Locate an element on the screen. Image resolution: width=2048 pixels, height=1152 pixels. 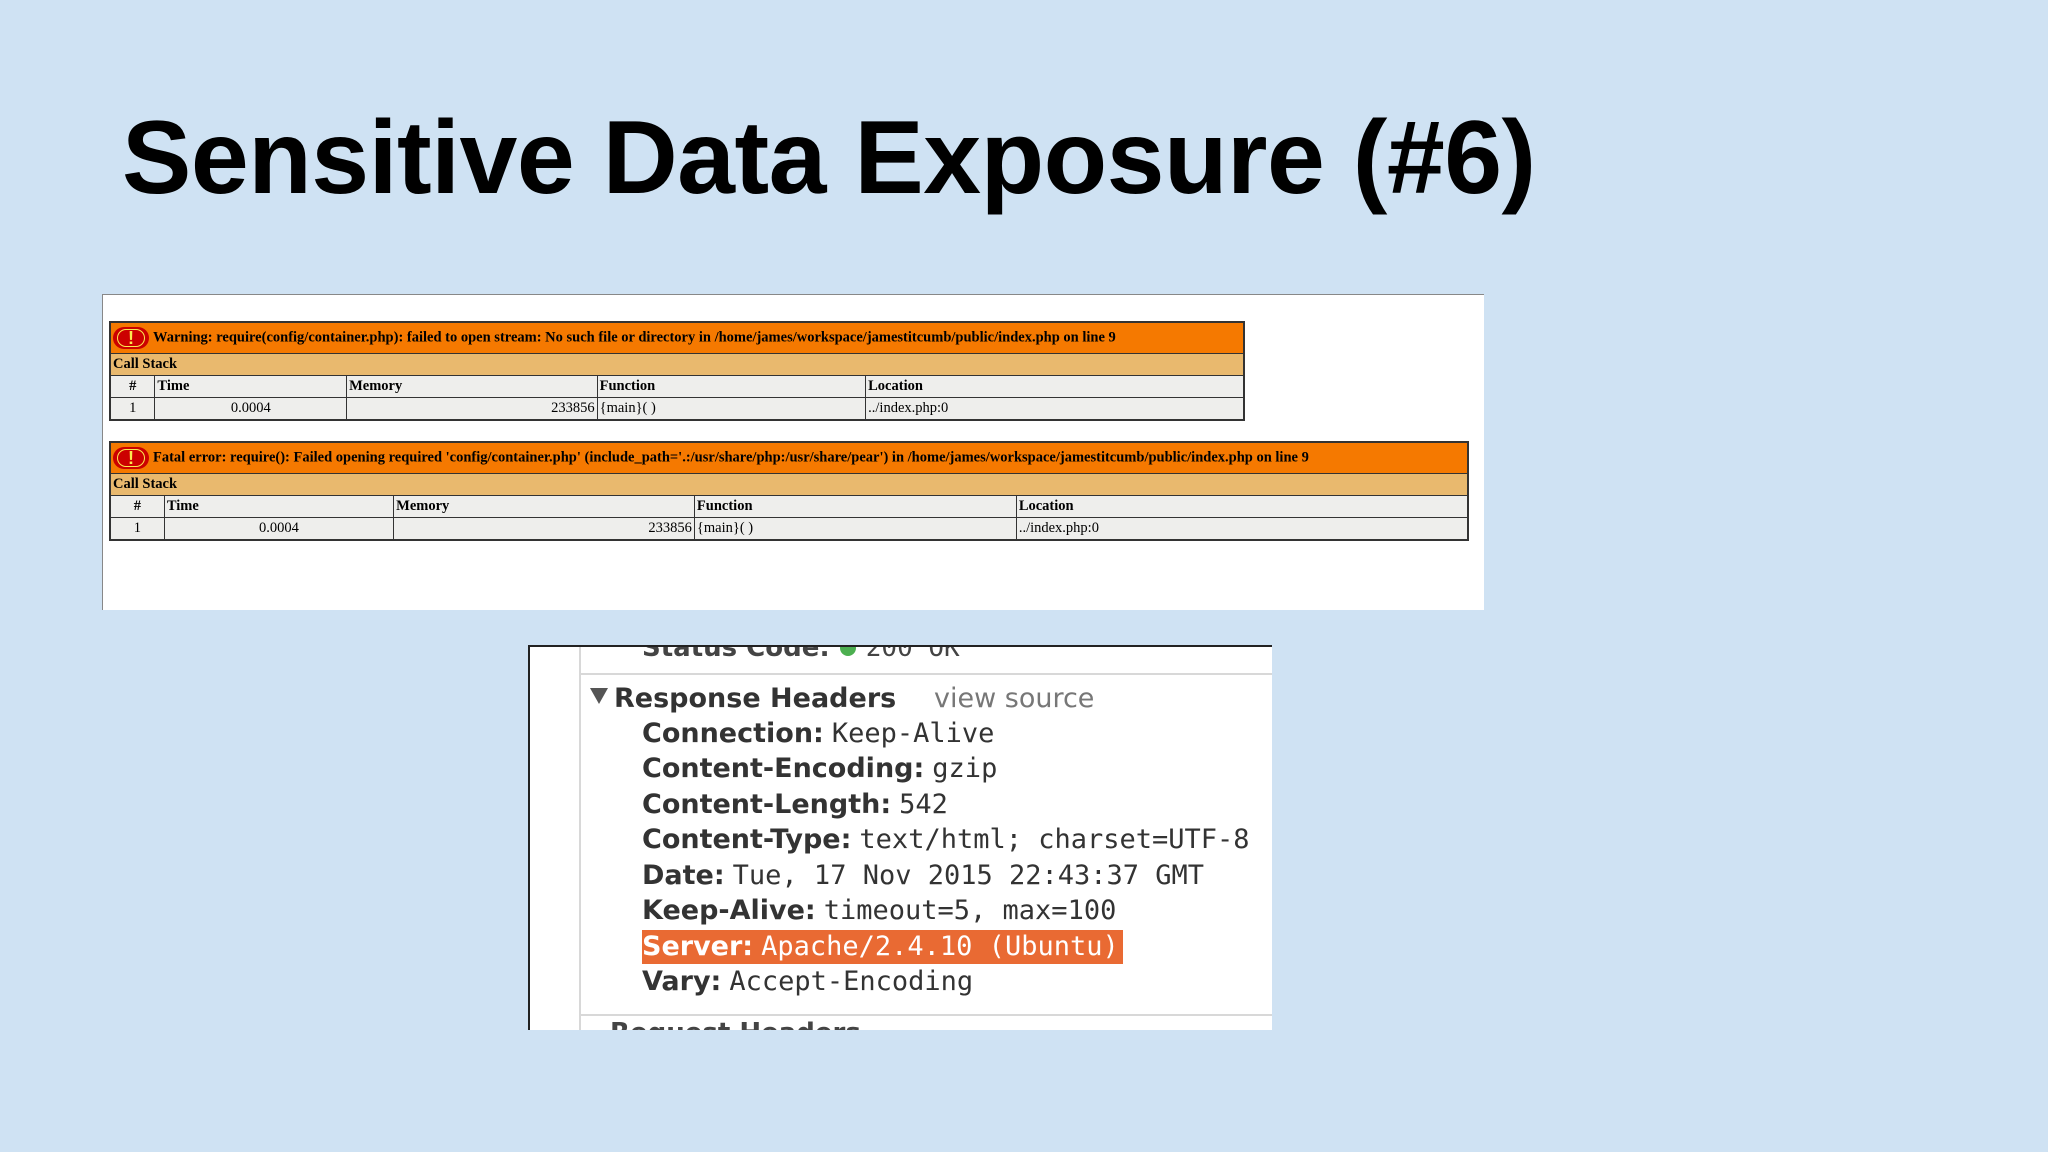
header-row-vary: Vary: Accept-Encoding is located at coordinates (808, 981).